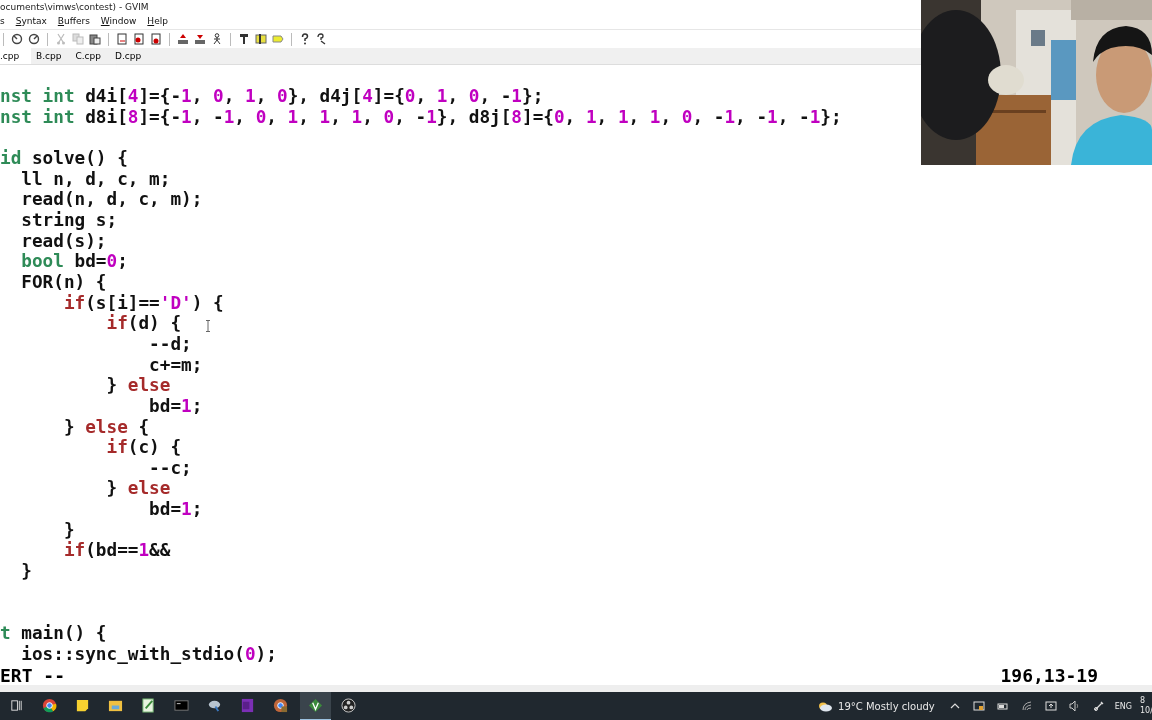 Image resolution: width=1152 pixels, height=720 pixels. What do you see at coordinates (148, 654) in the screenshot?
I see `code-line: ios::sync_with_stdio(0);` at bounding box center [148, 654].